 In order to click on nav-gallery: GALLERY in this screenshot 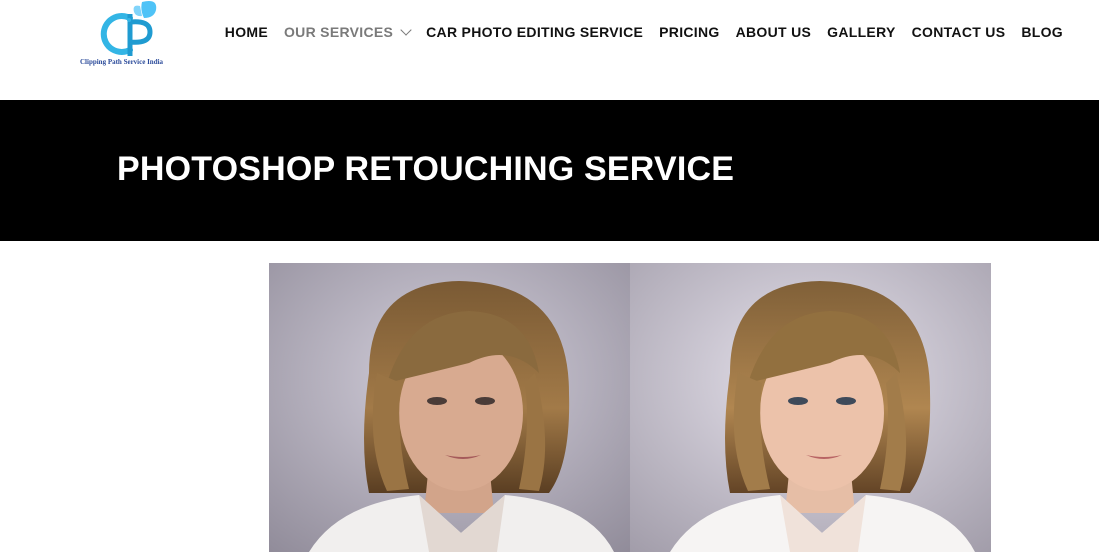, I will do `click(861, 32)`.